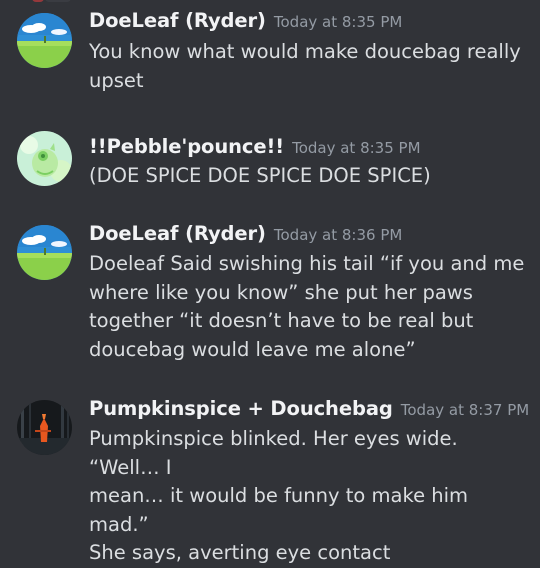  What do you see at coordinates (465, 410) in the screenshot?
I see `message-timestamp: Today at 8:37 PM` at bounding box center [465, 410].